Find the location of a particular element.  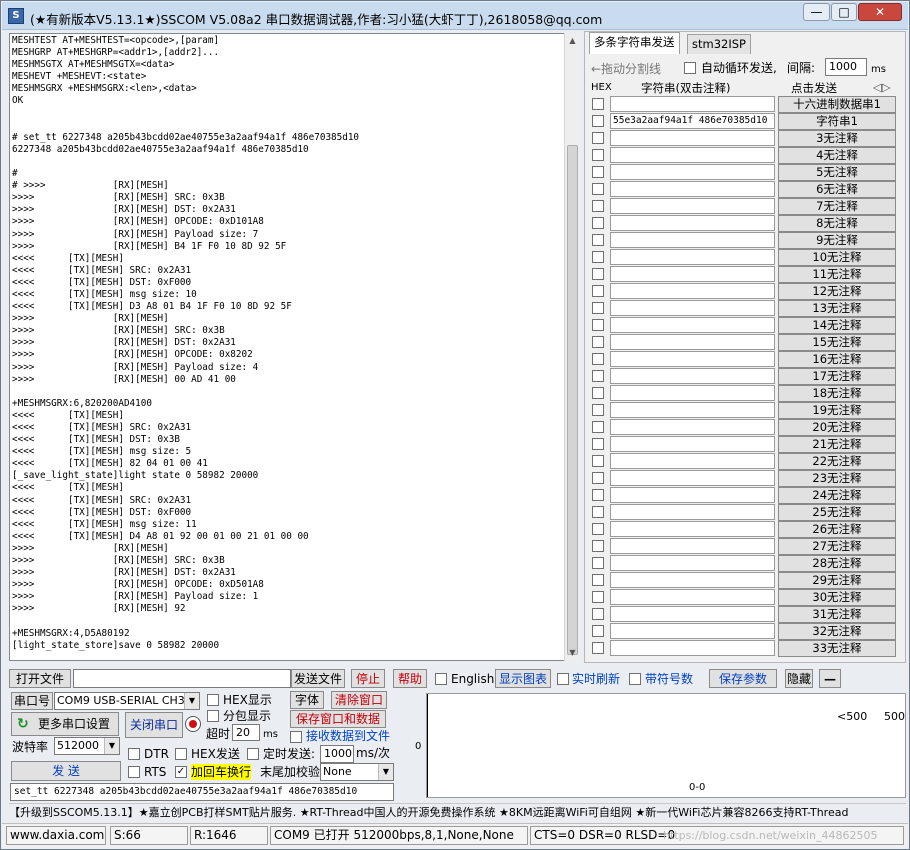

more-settings-button: ↻ 更多串口设置 is located at coordinates (65, 724).